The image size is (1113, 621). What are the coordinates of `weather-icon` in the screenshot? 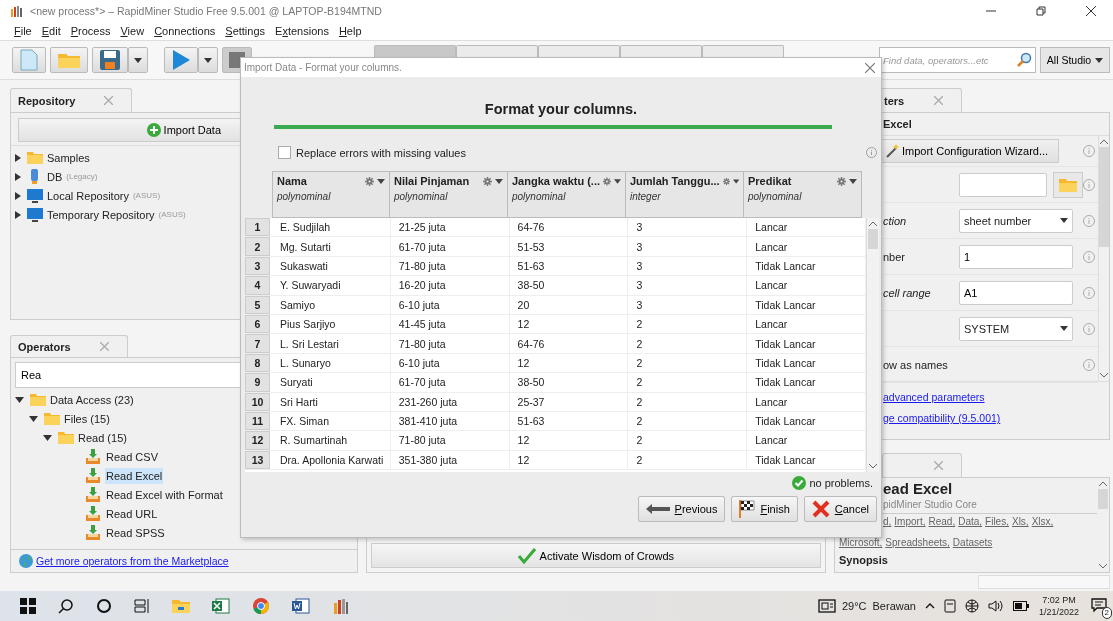 It's located at (826, 606).